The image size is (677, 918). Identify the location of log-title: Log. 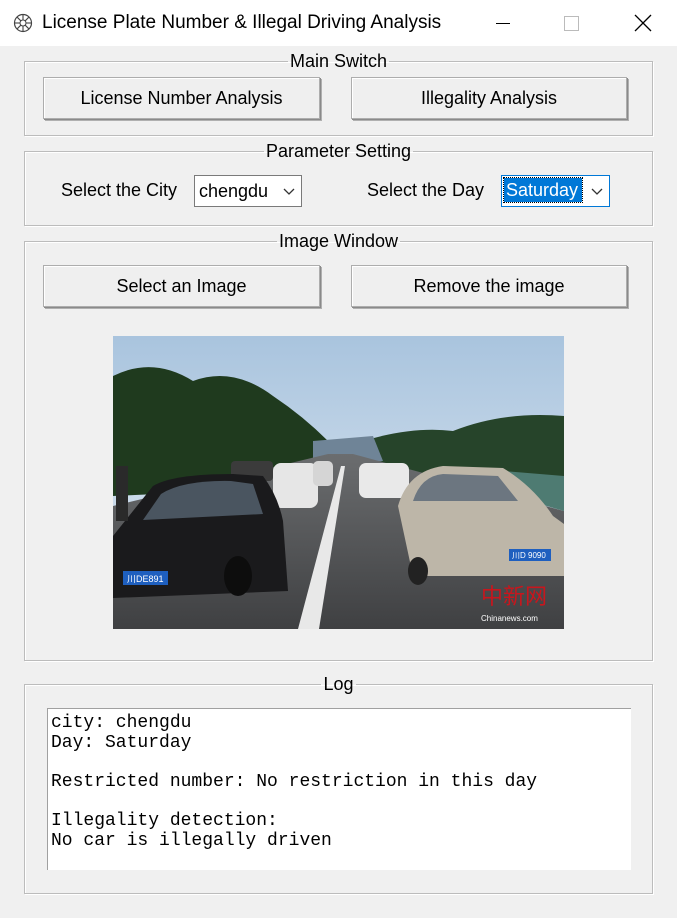
(338, 684).